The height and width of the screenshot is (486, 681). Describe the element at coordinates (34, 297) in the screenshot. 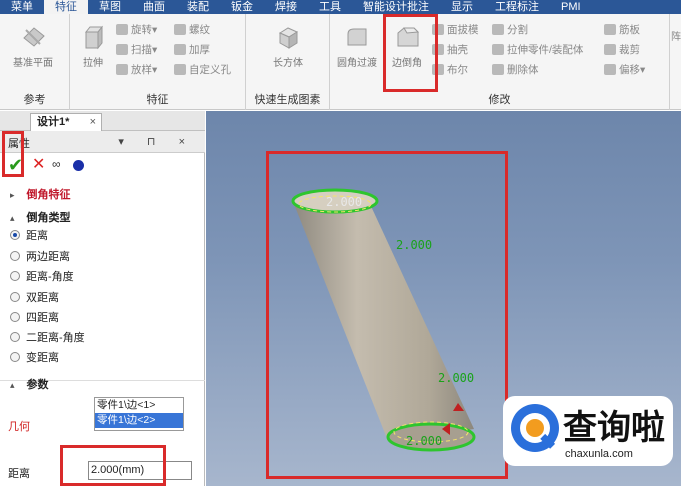

I see `radio-double-distance: 双距离` at that location.